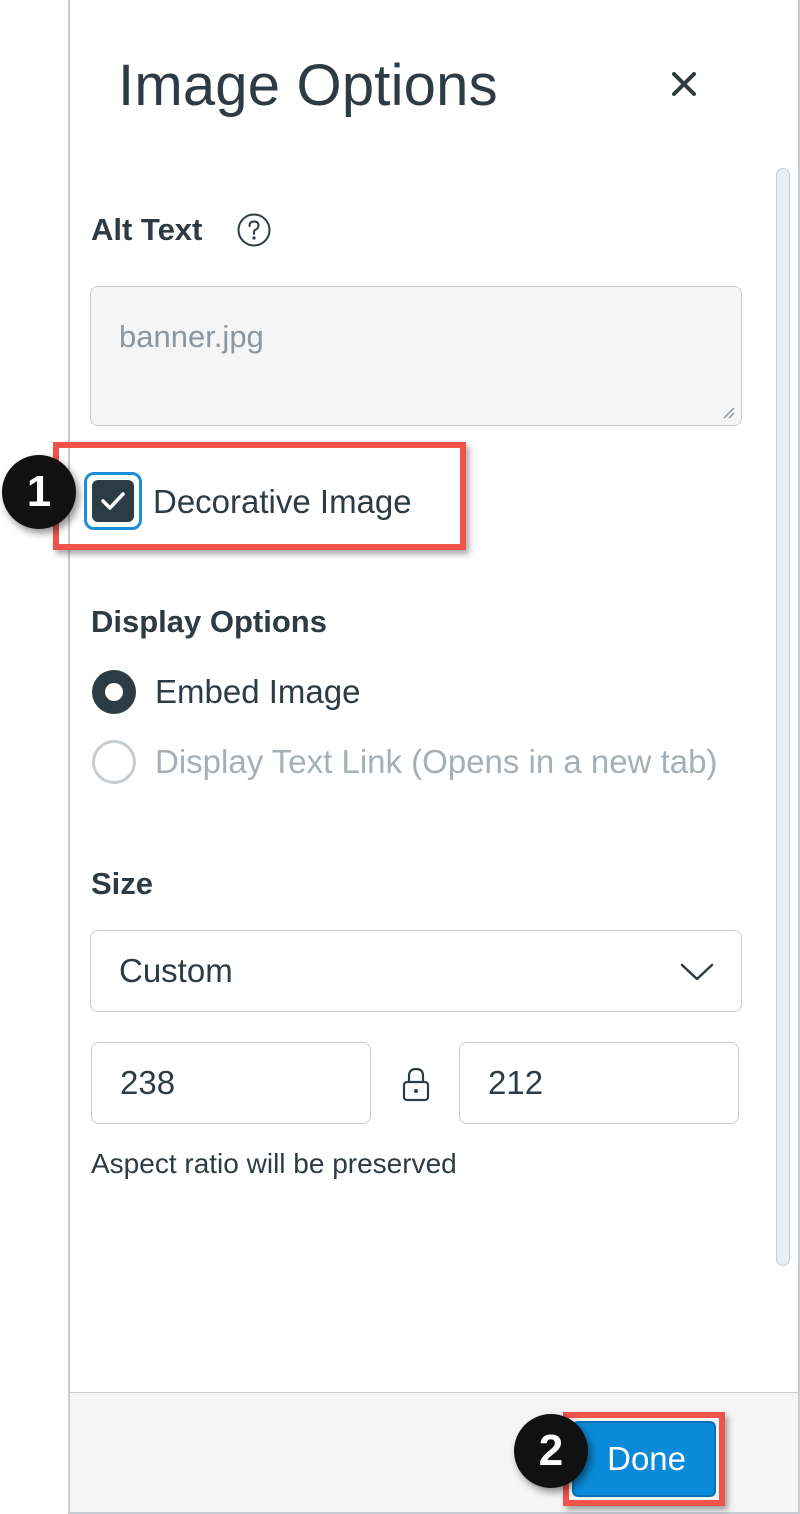 The width and height of the screenshot is (800, 1514). I want to click on resize-grip-icon, so click(728, 412).